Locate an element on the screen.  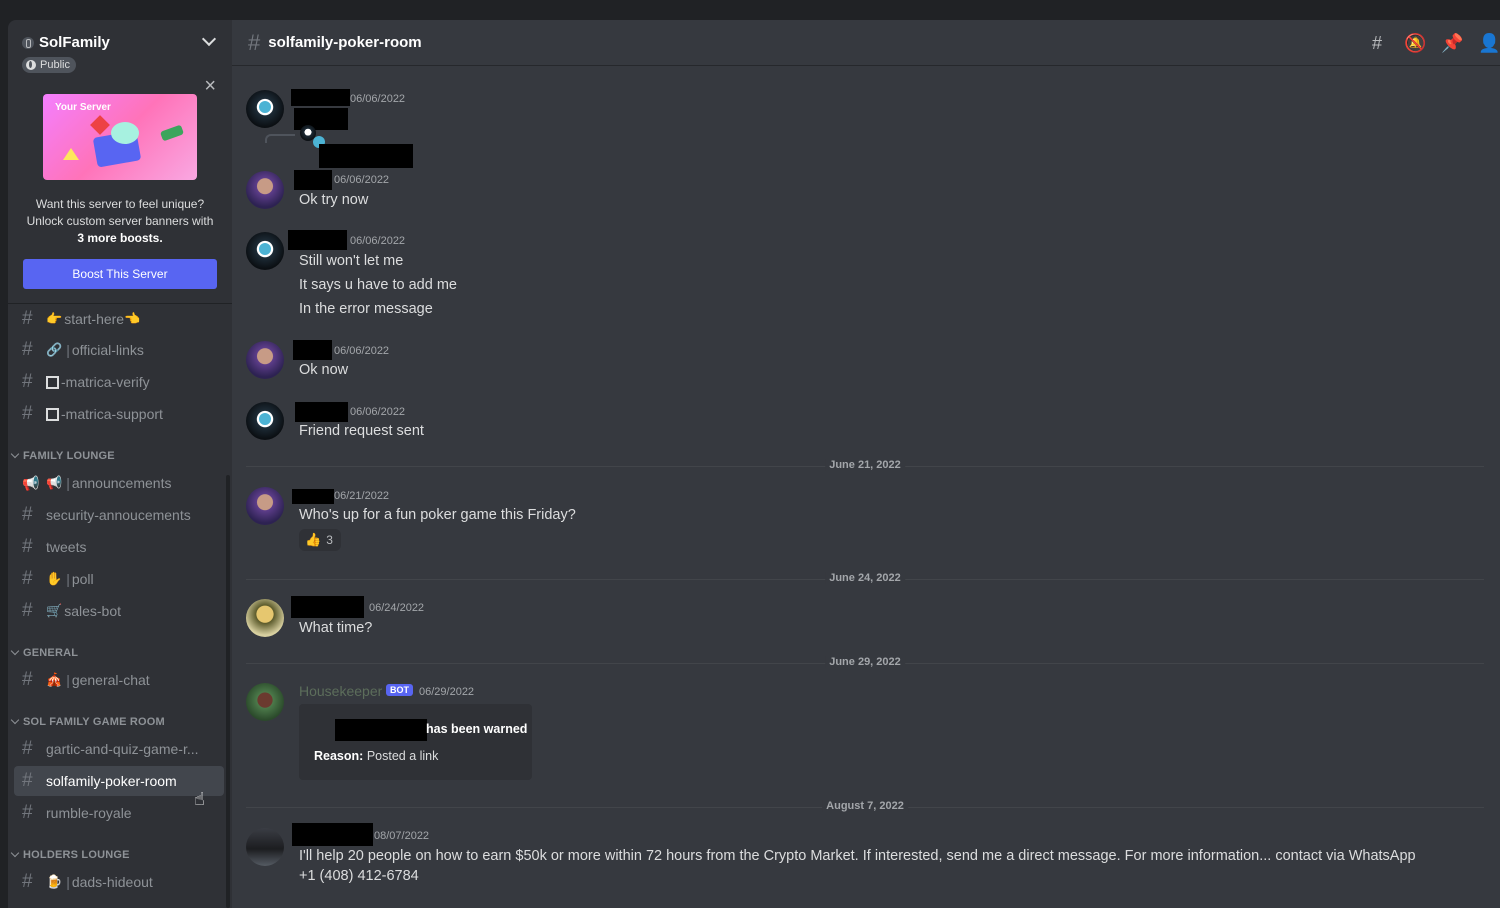
threads-icon: # is located at coordinates (1377, 43).